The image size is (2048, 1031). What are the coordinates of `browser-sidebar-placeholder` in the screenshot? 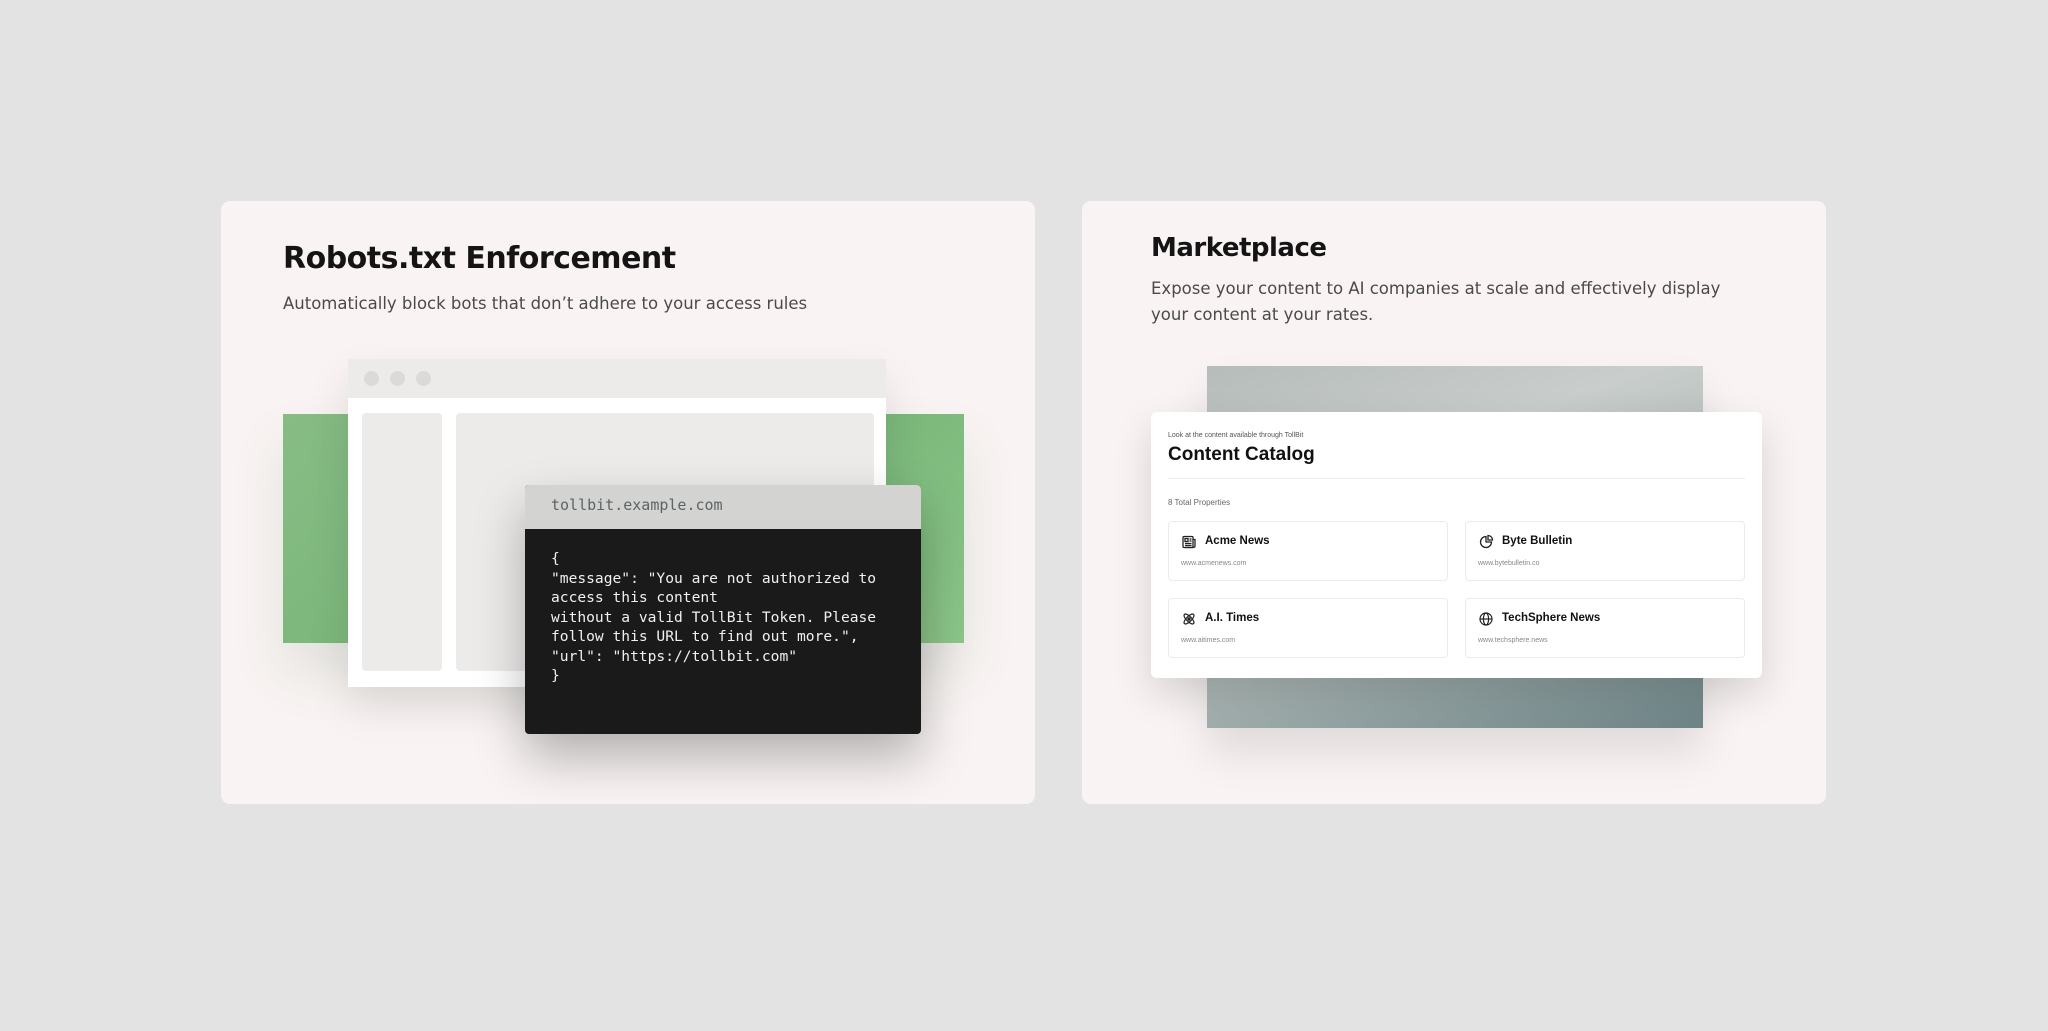 It's located at (402, 542).